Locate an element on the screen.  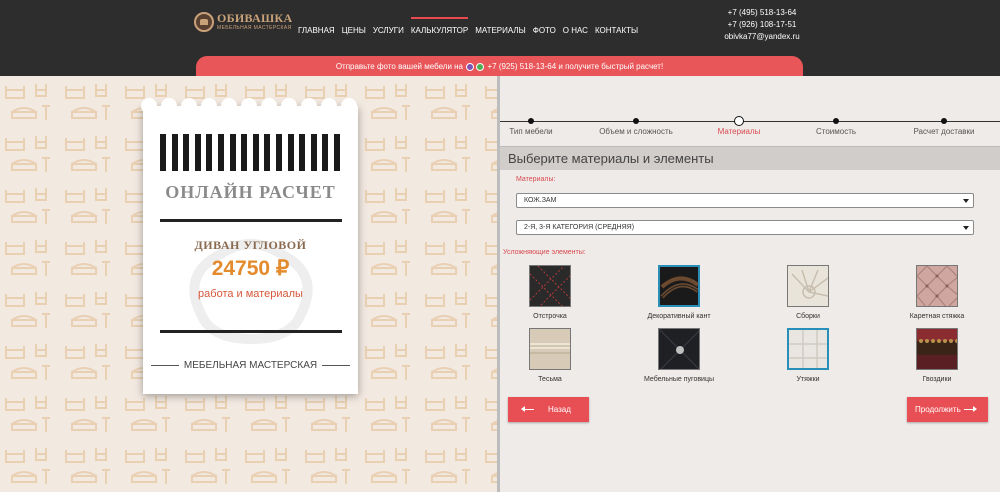
receipt-footer-text: МЕБЕЛЬНАЯ МАСТЕРСКАЯ is located at coordinates (250, 365).